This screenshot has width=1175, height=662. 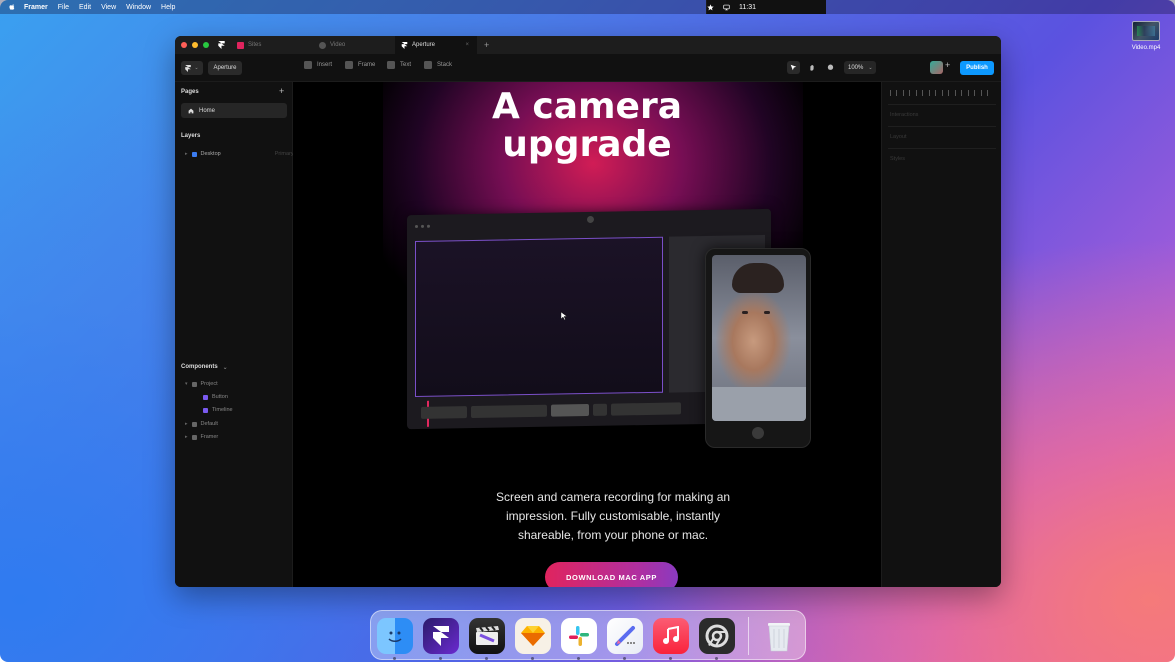 What do you see at coordinates (234, 110) in the screenshot?
I see `page-item-home: Home` at bounding box center [234, 110].